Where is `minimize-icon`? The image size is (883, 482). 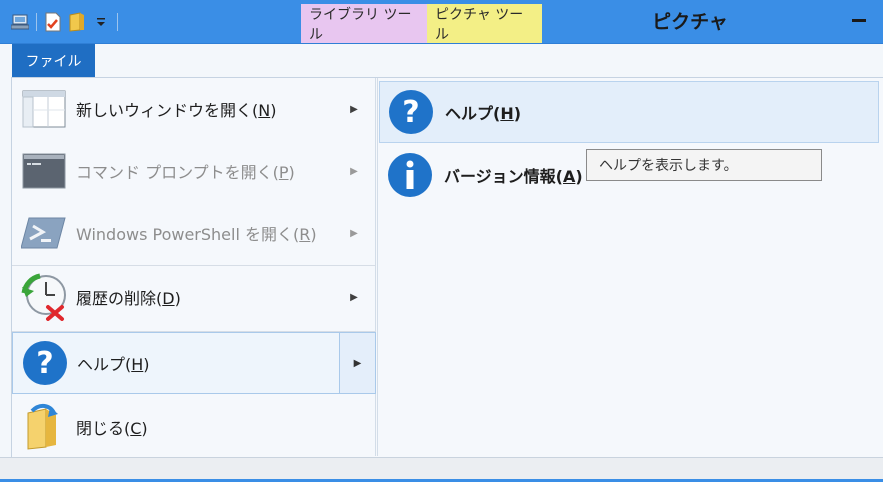 minimize-icon is located at coordinates (859, 20).